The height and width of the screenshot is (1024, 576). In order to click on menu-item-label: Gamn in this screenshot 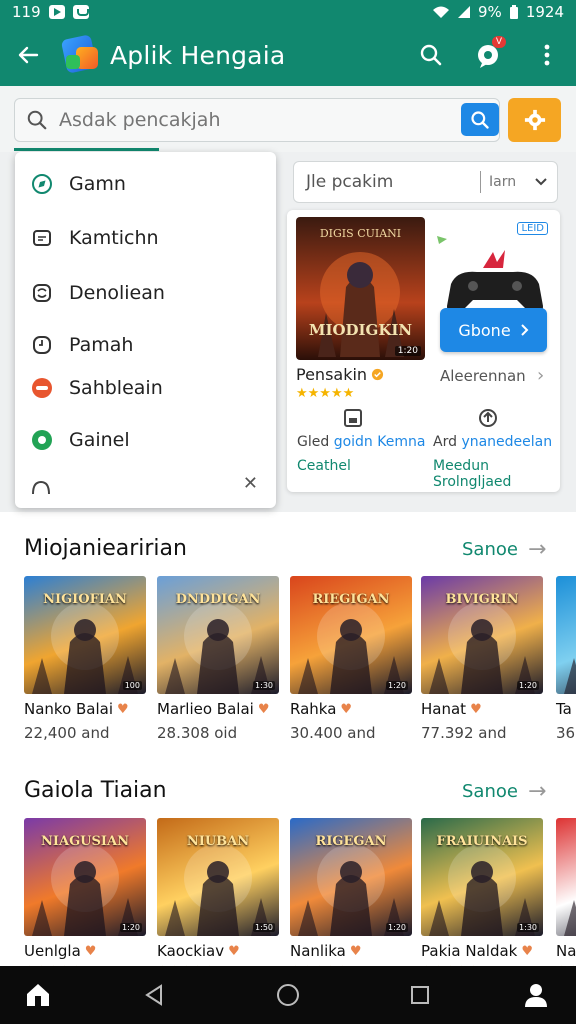, I will do `click(97, 184)`.